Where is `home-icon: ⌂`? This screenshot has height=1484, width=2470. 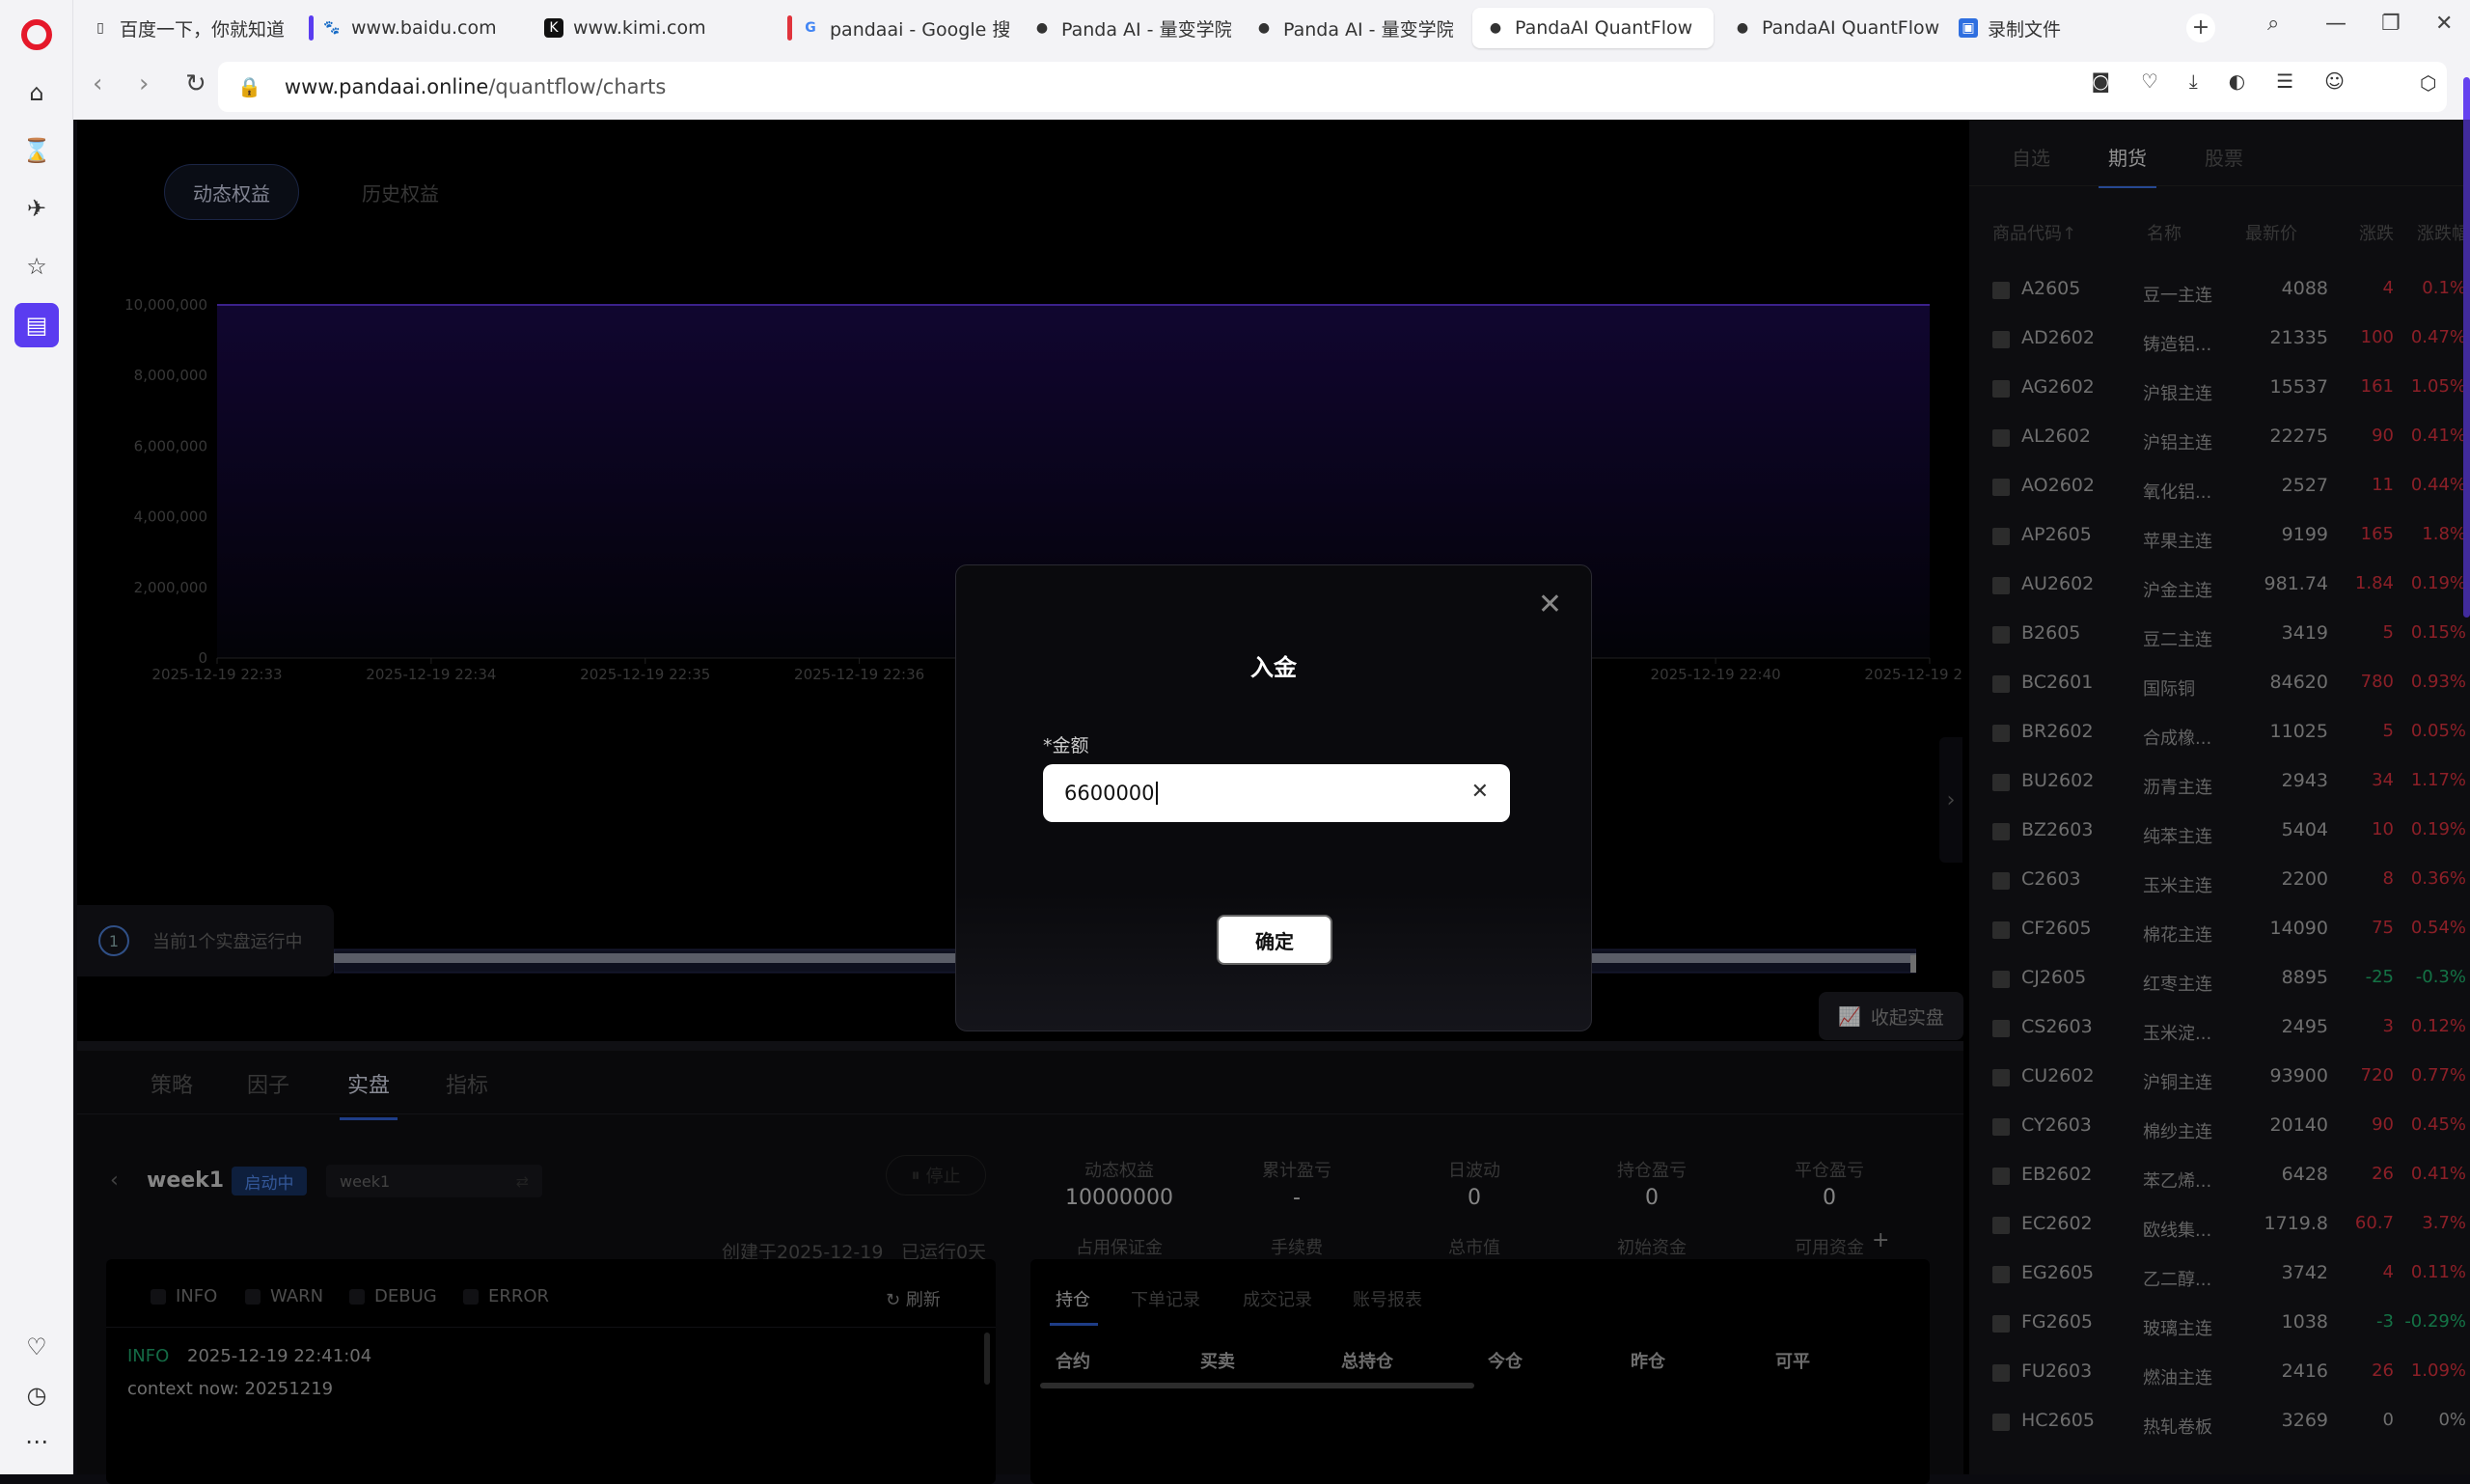
home-icon: ⌂ is located at coordinates (36, 92).